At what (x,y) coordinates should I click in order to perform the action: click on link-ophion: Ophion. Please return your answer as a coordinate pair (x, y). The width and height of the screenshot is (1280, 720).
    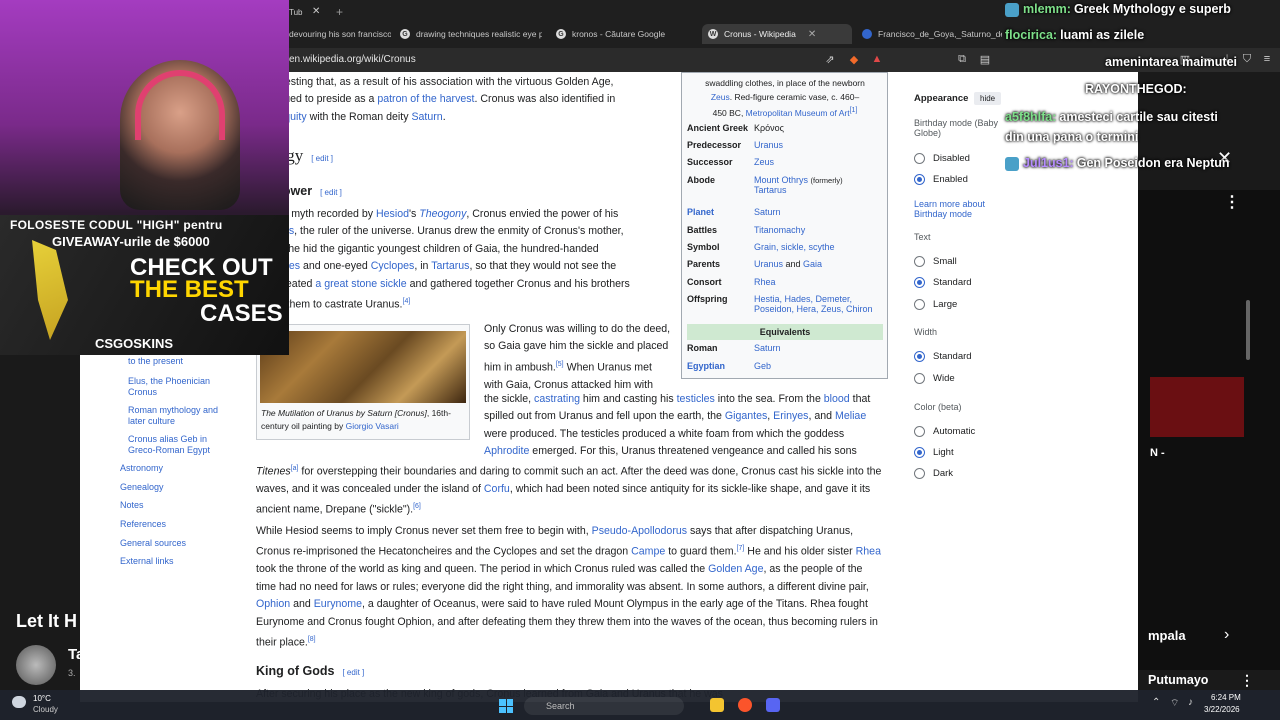
    Looking at the image, I should click on (273, 604).